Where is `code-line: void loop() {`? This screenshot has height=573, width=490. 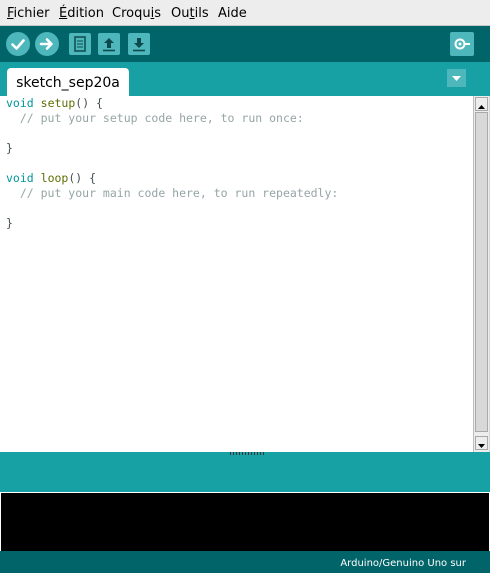
code-line: void loop() { is located at coordinates (51, 178).